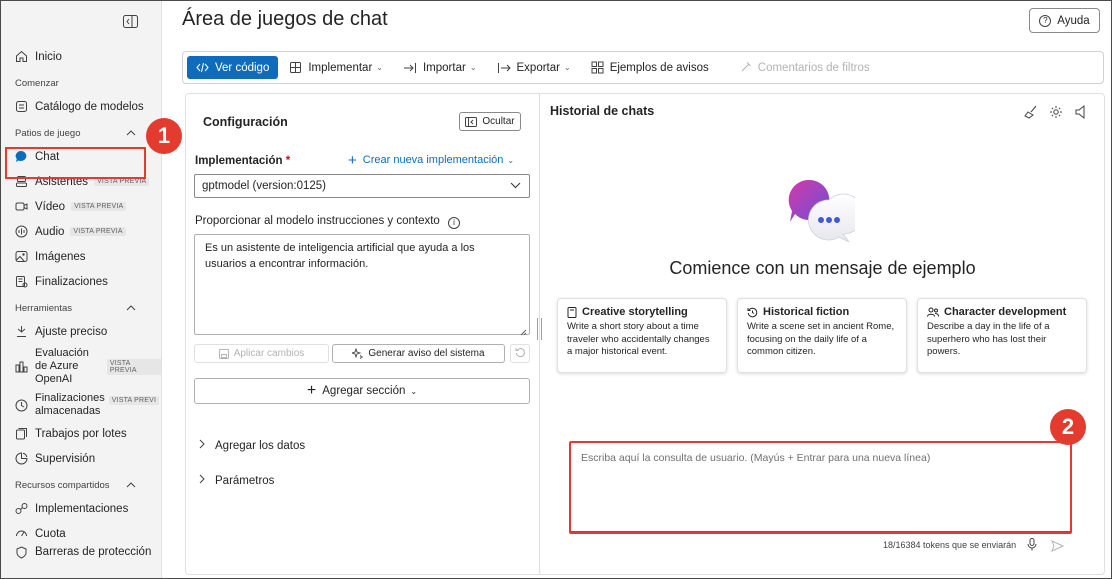 This screenshot has width=1112, height=579. I want to click on sidebar-item-video: Vídeo VISTA PREVIA, so click(81, 206).